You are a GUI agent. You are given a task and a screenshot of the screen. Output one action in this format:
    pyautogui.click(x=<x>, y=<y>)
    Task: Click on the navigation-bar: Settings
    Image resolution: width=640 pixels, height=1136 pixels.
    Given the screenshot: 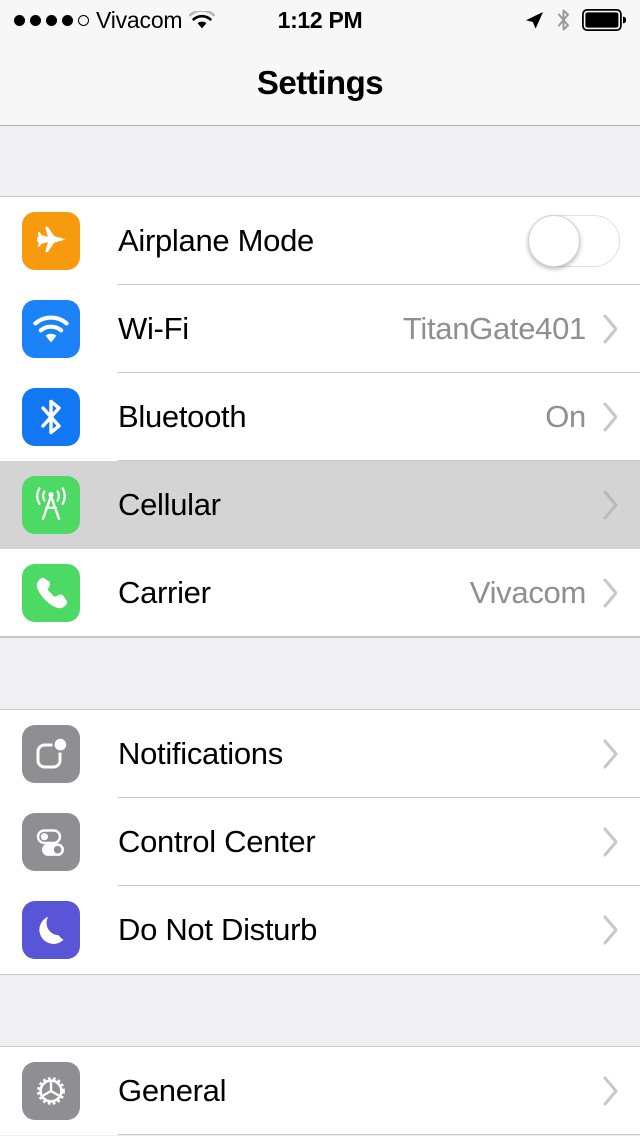 What is the action you would take?
    pyautogui.click(x=320, y=83)
    